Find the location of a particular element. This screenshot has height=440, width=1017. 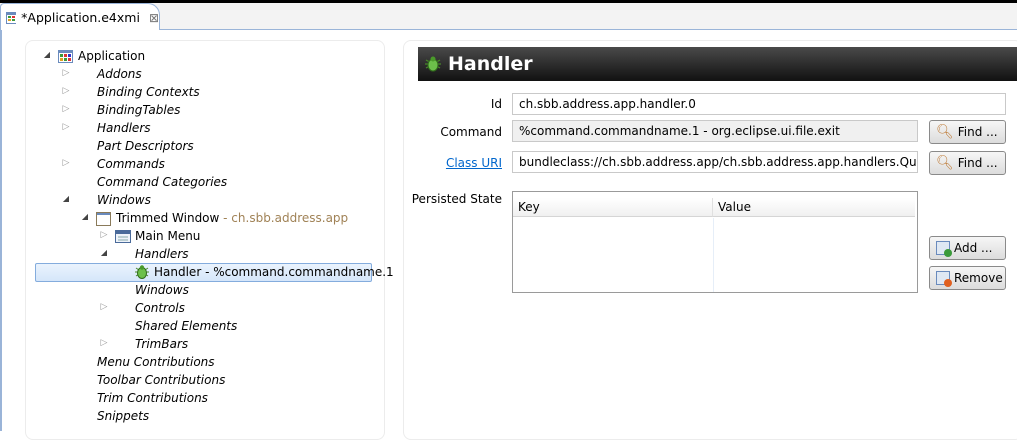

table-remove-icon is located at coordinates (943, 278).